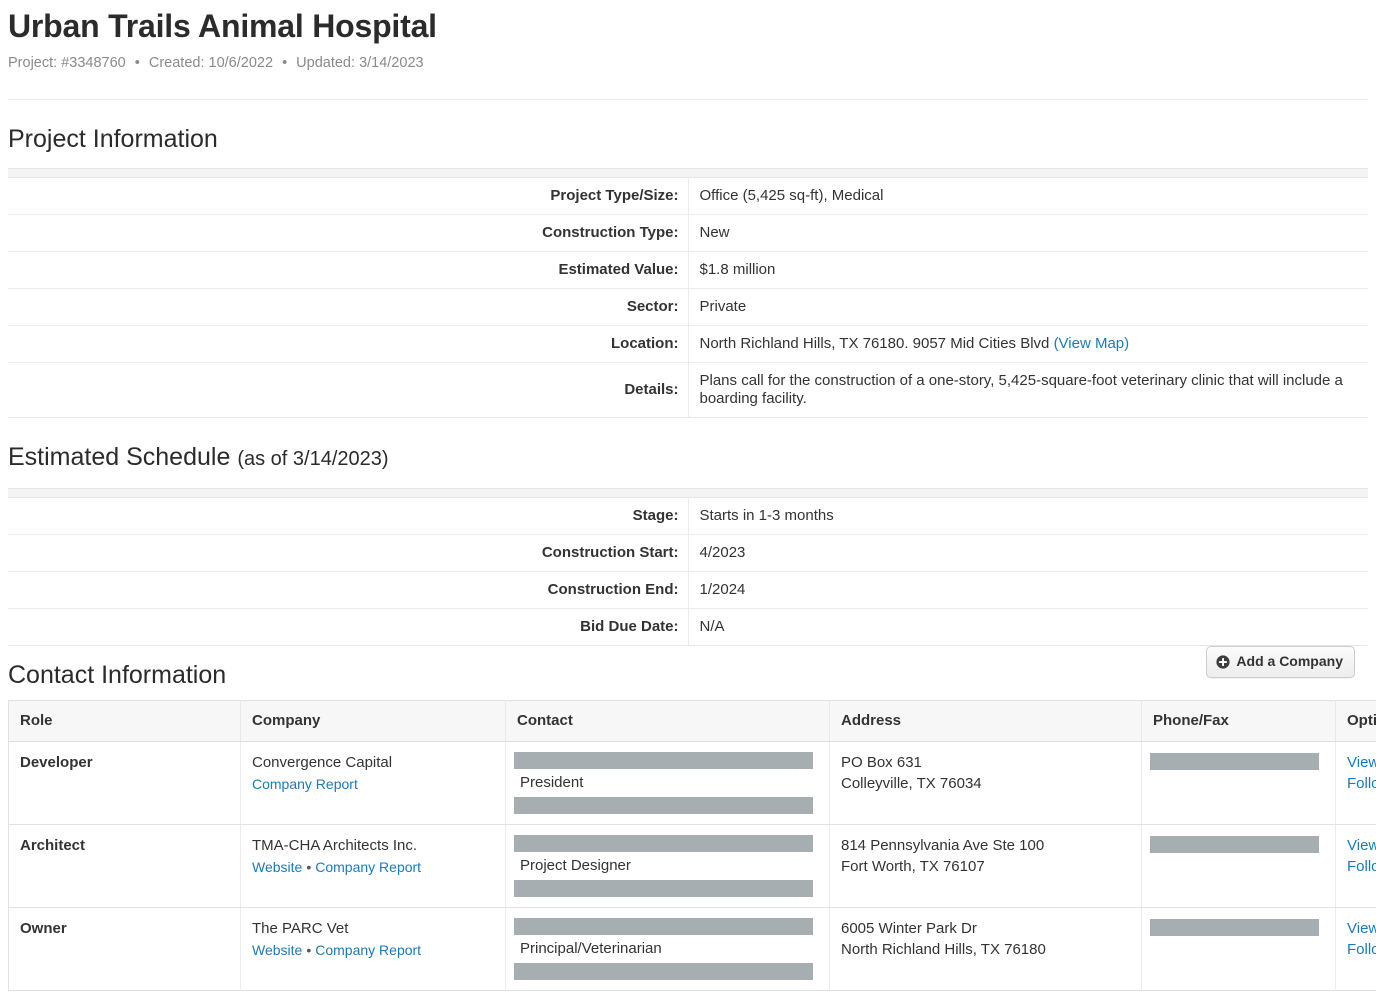 The height and width of the screenshot is (995, 1376). Describe the element at coordinates (986, 721) in the screenshot. I see `column-header-address: Address` at that location.